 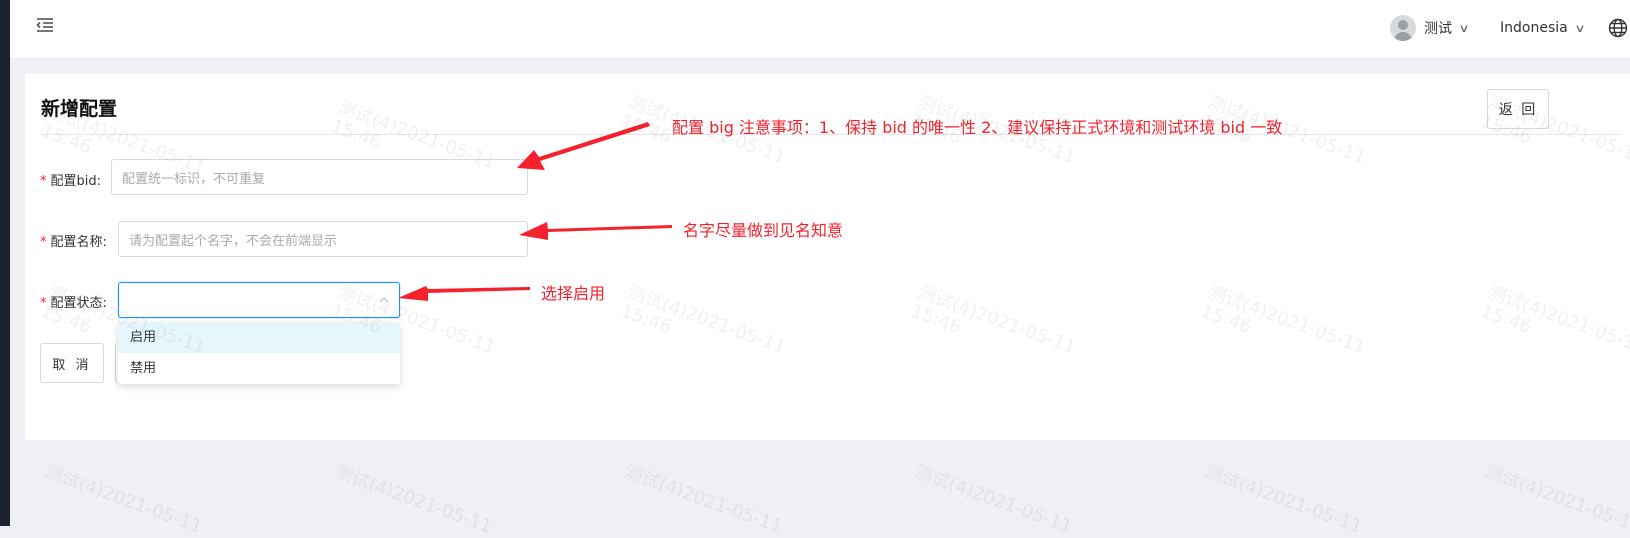 What do you see at coordinates (79, 109) in the screenshot?
I see `page-title: 新增配置` at bounding box center [79, 109].